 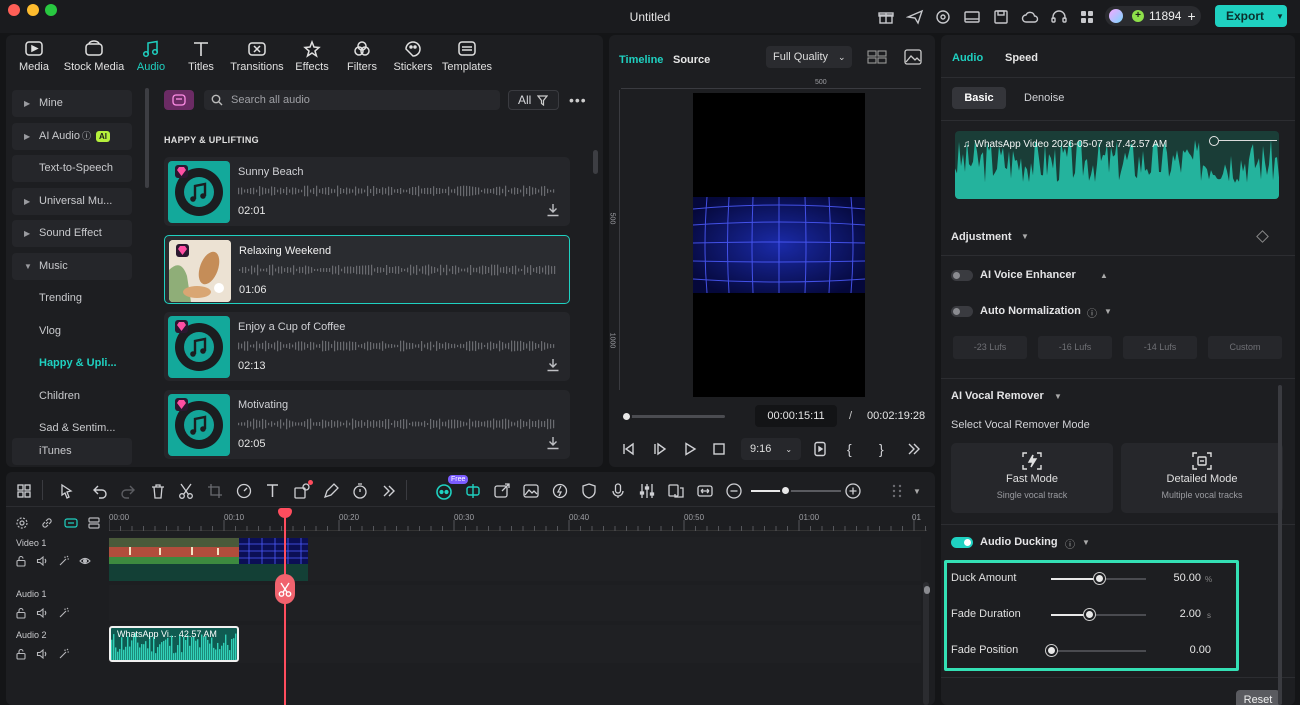 What do you see at coordinates (578, 100) in the screenshot?
I see `more-options-icon: •••` at bounding box center [578, 100].